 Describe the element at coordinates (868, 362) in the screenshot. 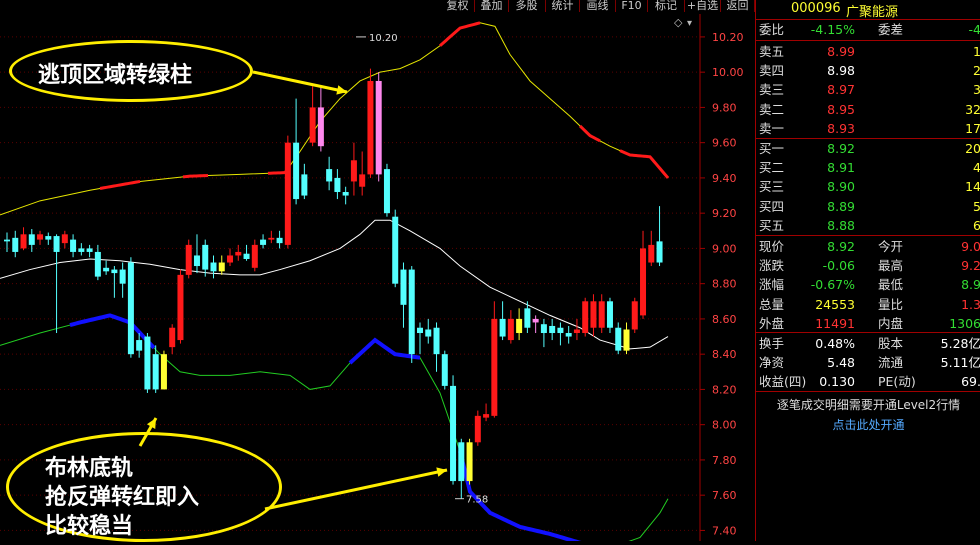

I see `fundamental-row: 净资 5.48 流通 5.11亿` at that location.